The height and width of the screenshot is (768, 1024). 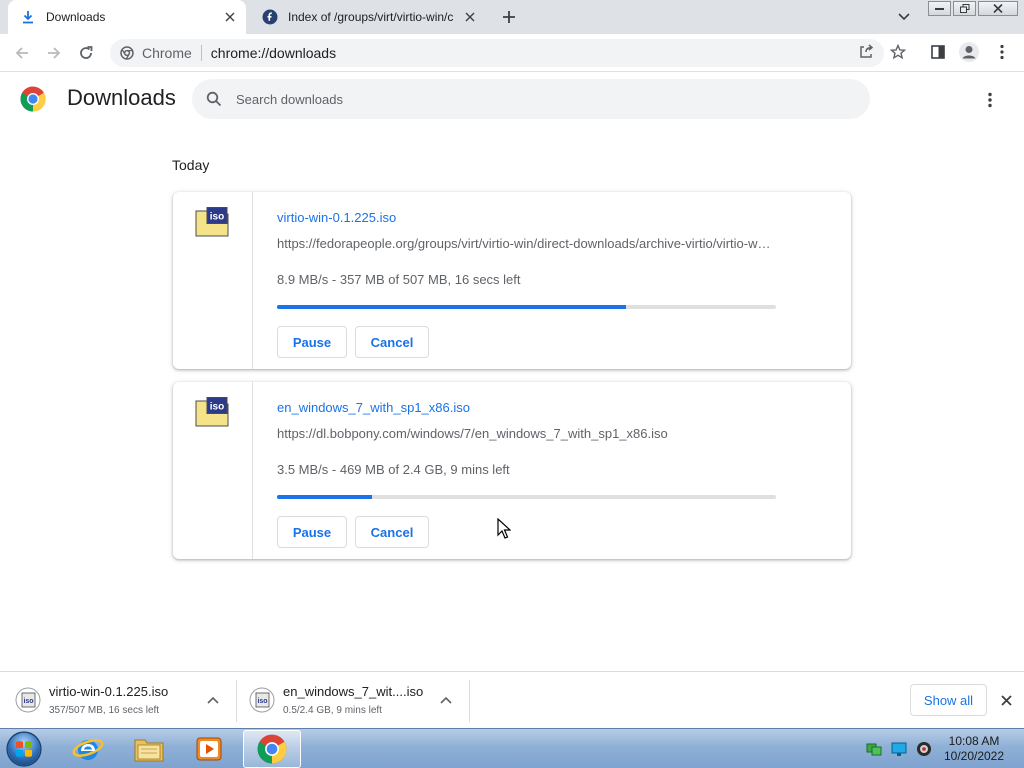 I want to click on search-downloads-bar, so click(x=531, y=99).